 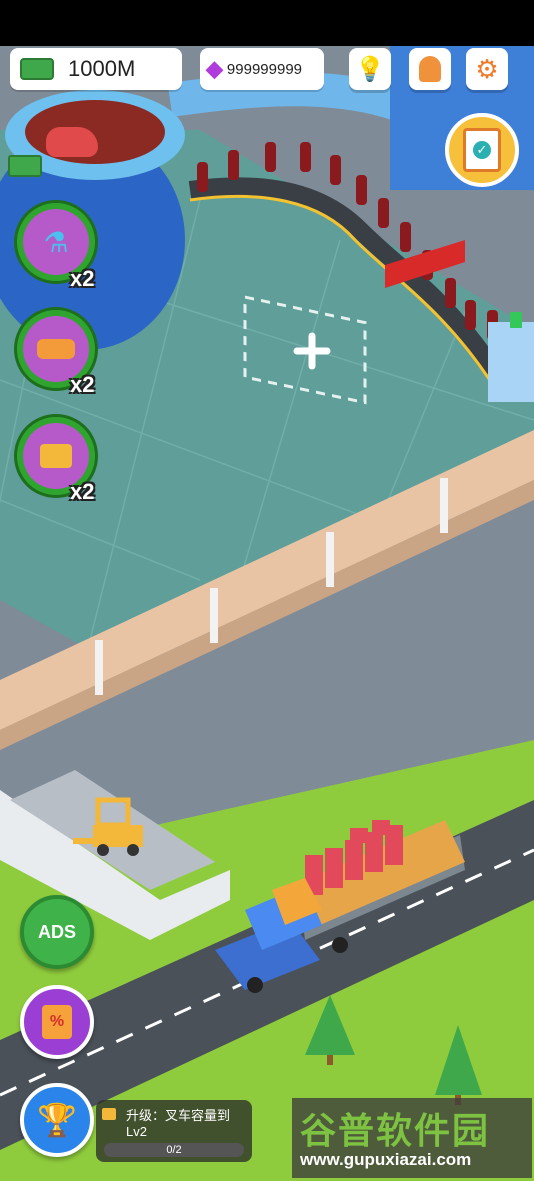 I want to click on cash-icon, so click(x=37, y=69).